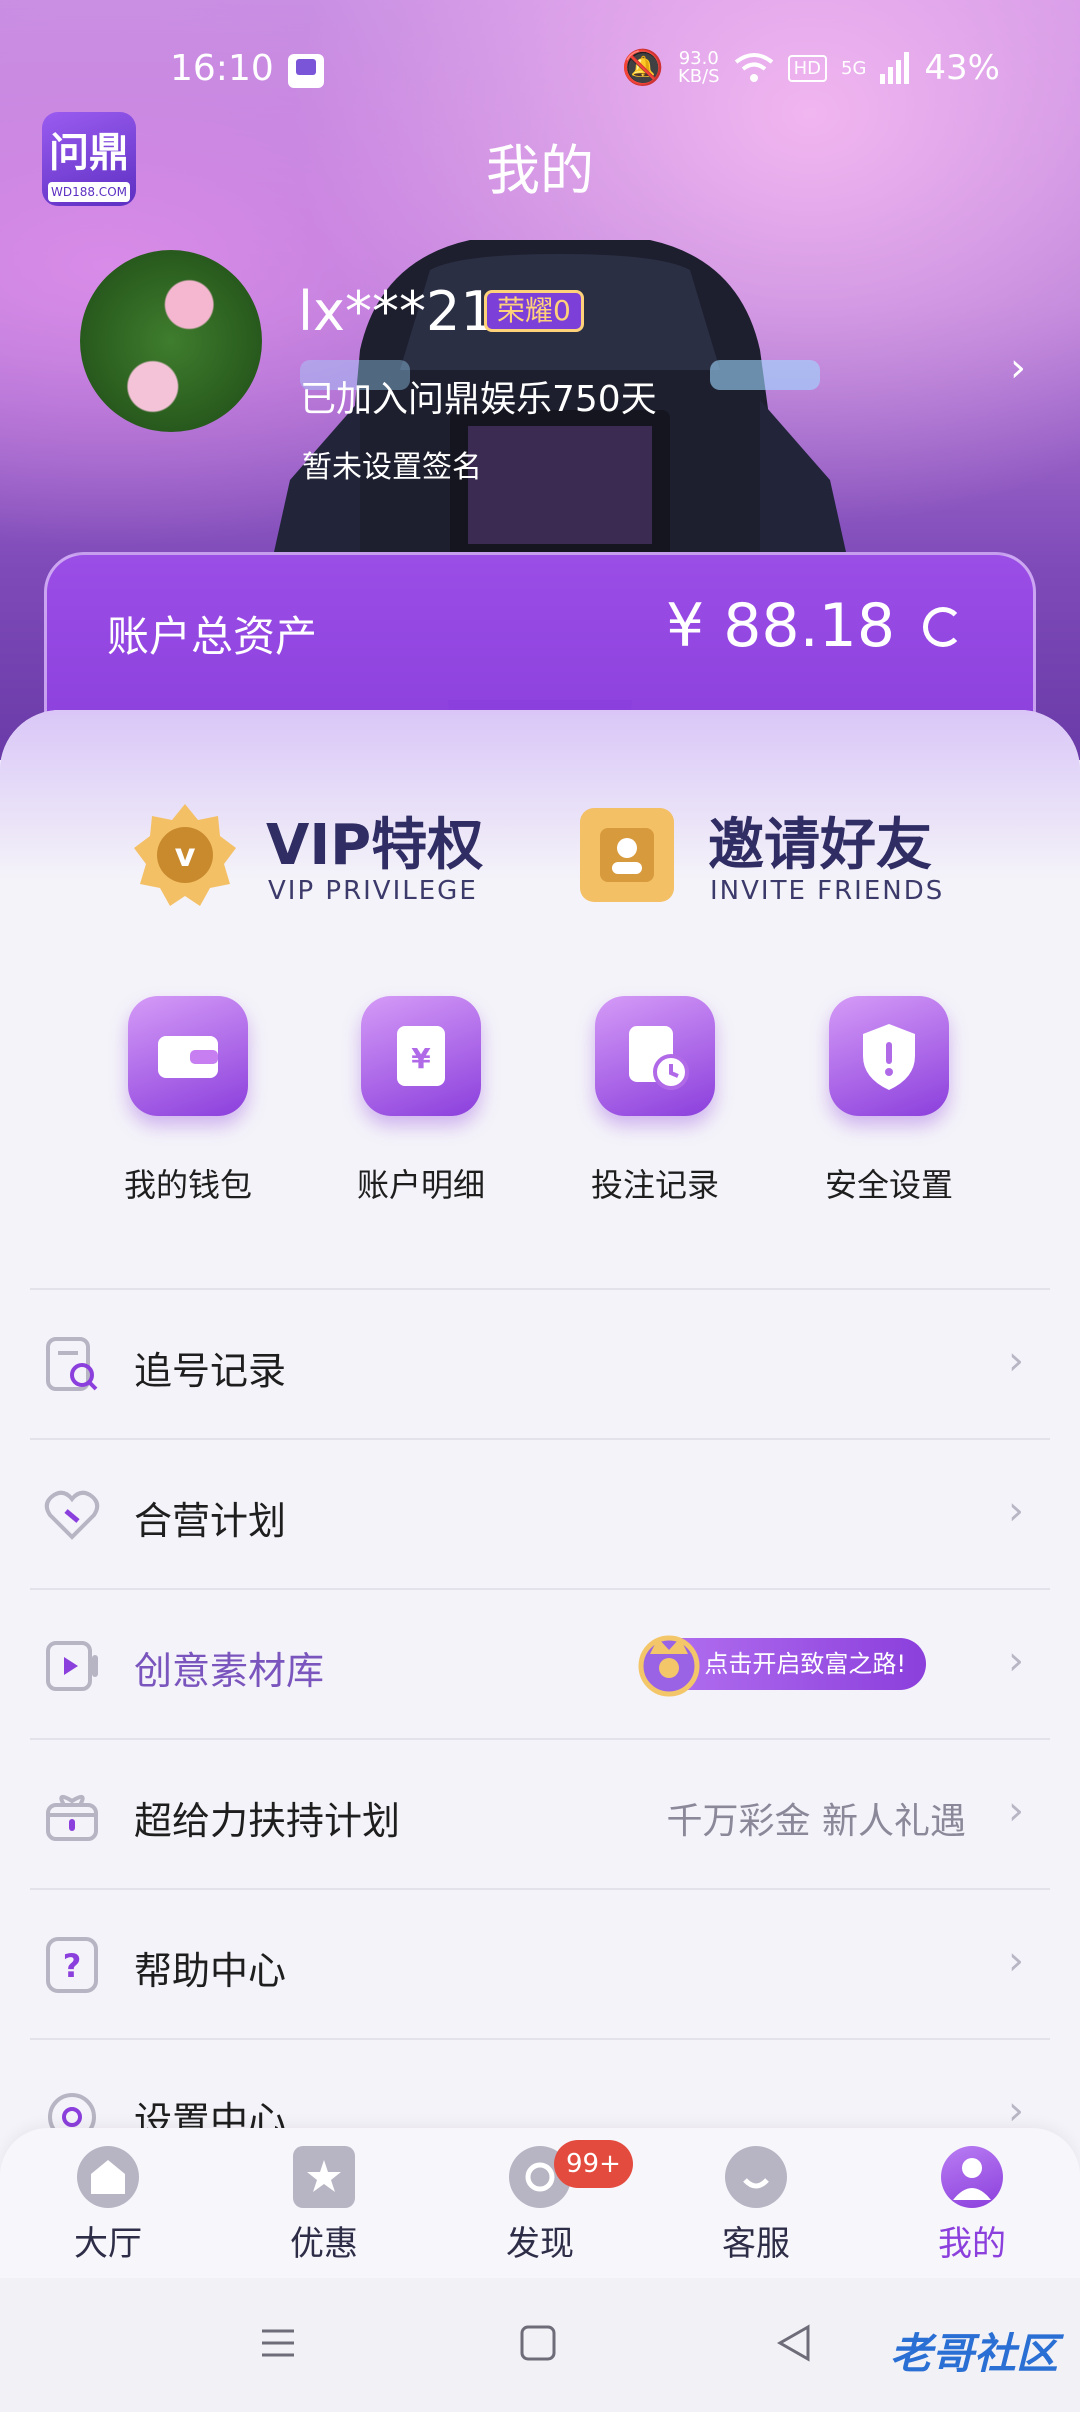 The image size is (1080, 2412). I want to click on search-record-icon, so click(72, 1364).